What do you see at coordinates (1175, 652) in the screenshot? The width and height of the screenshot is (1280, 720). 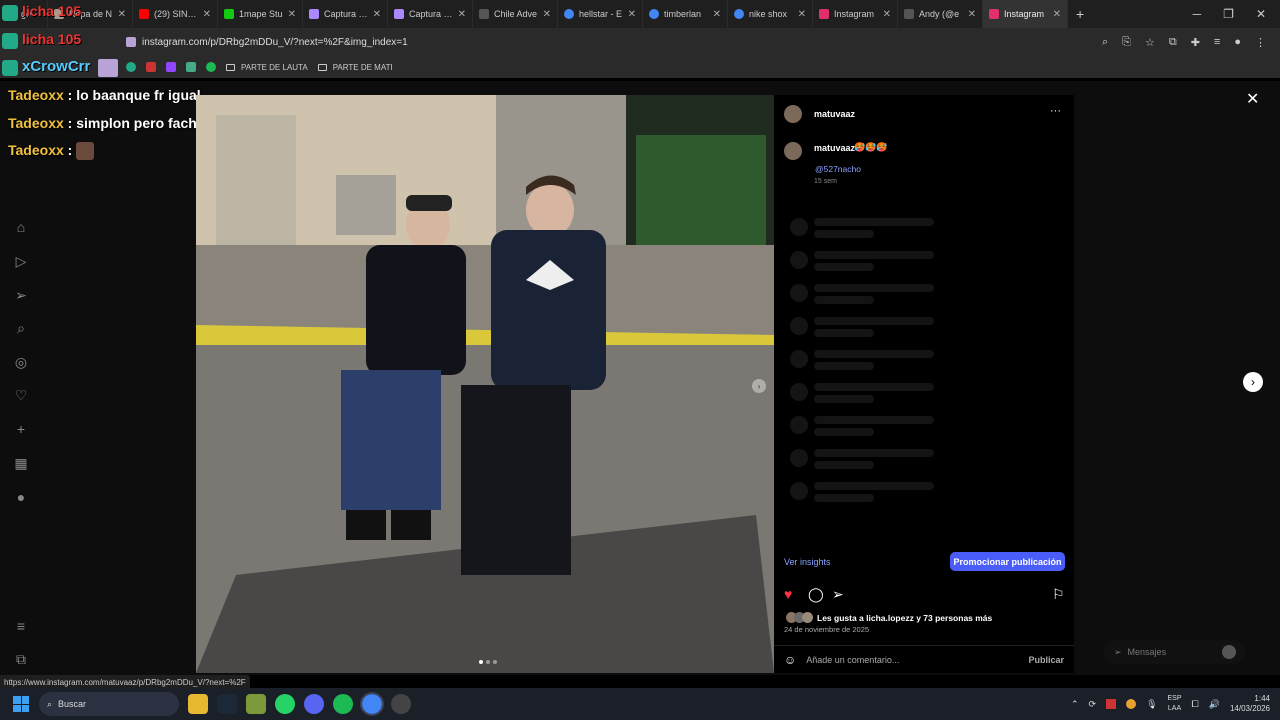 I see `messages-button: ➢ Mensajes` at bounding box center [1175, 652].